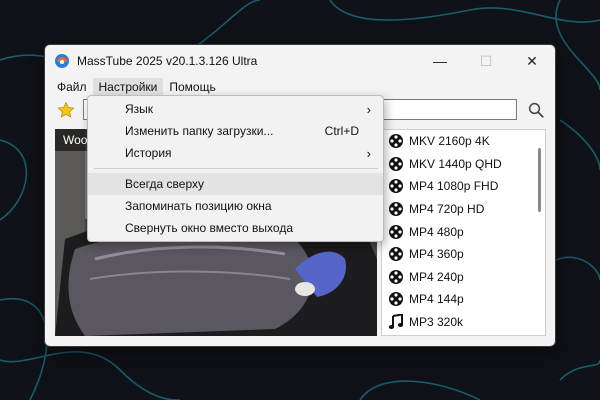 The height and width of the screenshot is (400, 600). What do you see at coordinates (486, 61) in the screenshot?
I see `maximize-button: ☐` at bounding box center [486, 61].